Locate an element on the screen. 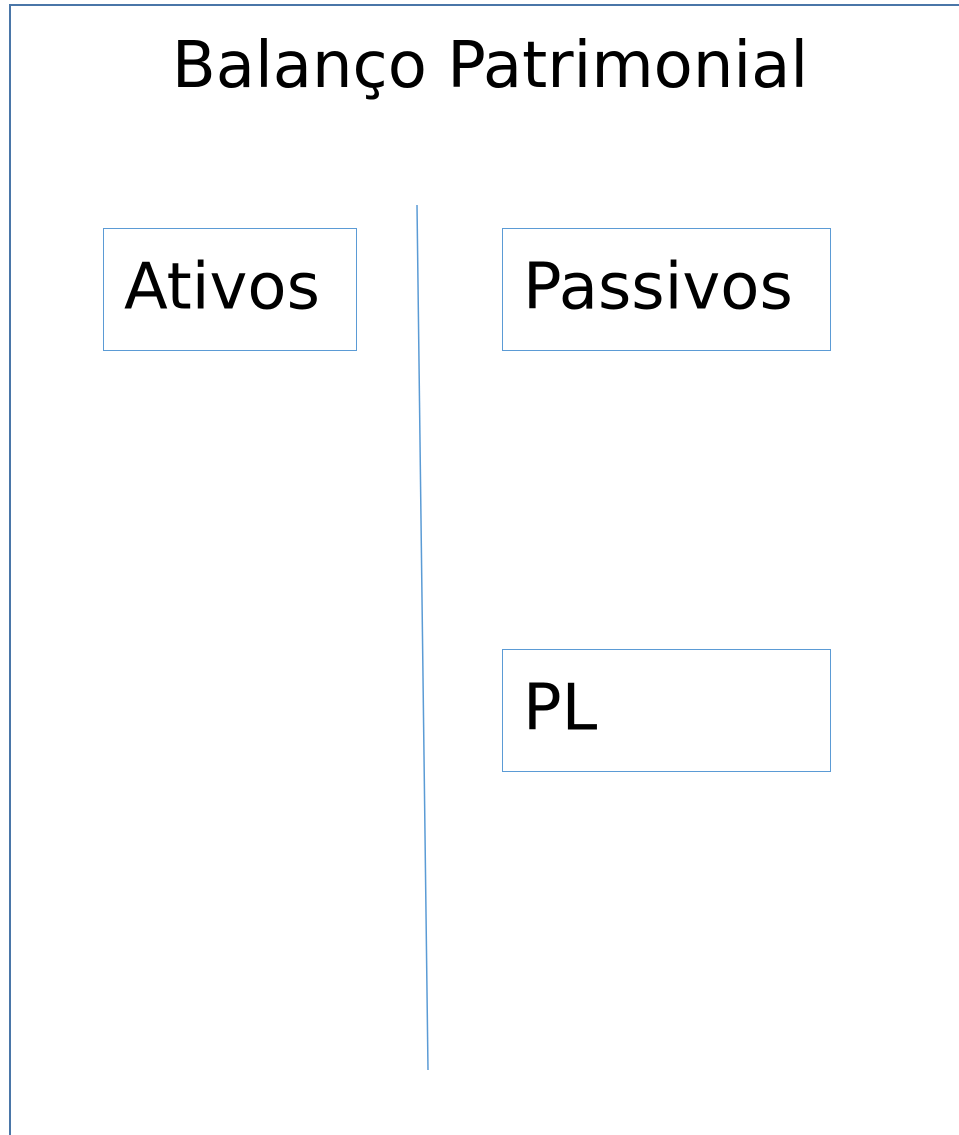 This screenshot has width=959, height=1135. diagram-title: Balanço Patrimonial is located at coordinates (490, 66).